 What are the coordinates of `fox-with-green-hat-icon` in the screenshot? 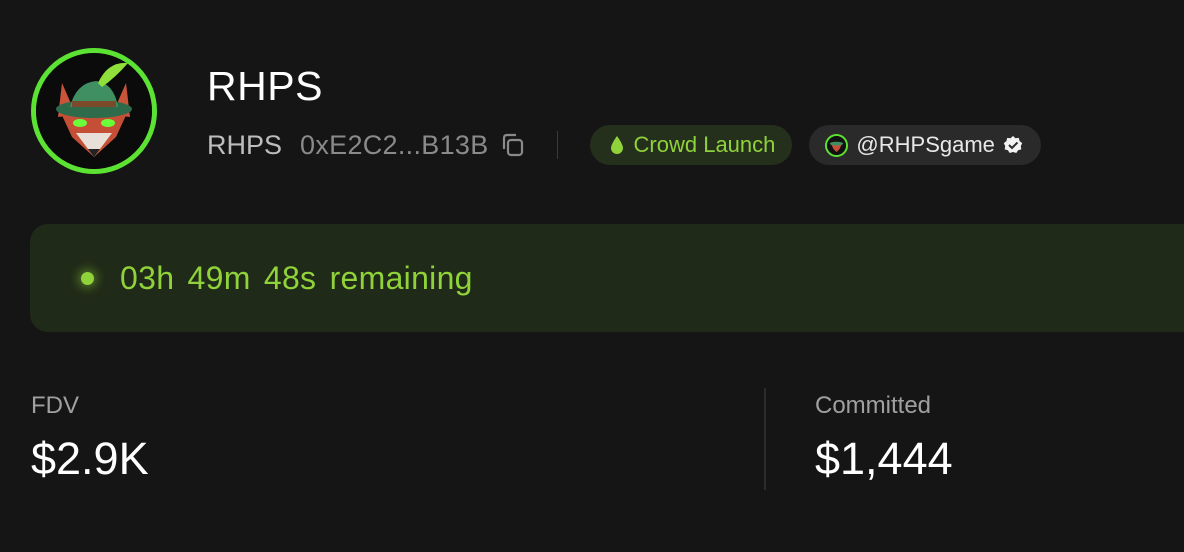 It's located at (94, 111).